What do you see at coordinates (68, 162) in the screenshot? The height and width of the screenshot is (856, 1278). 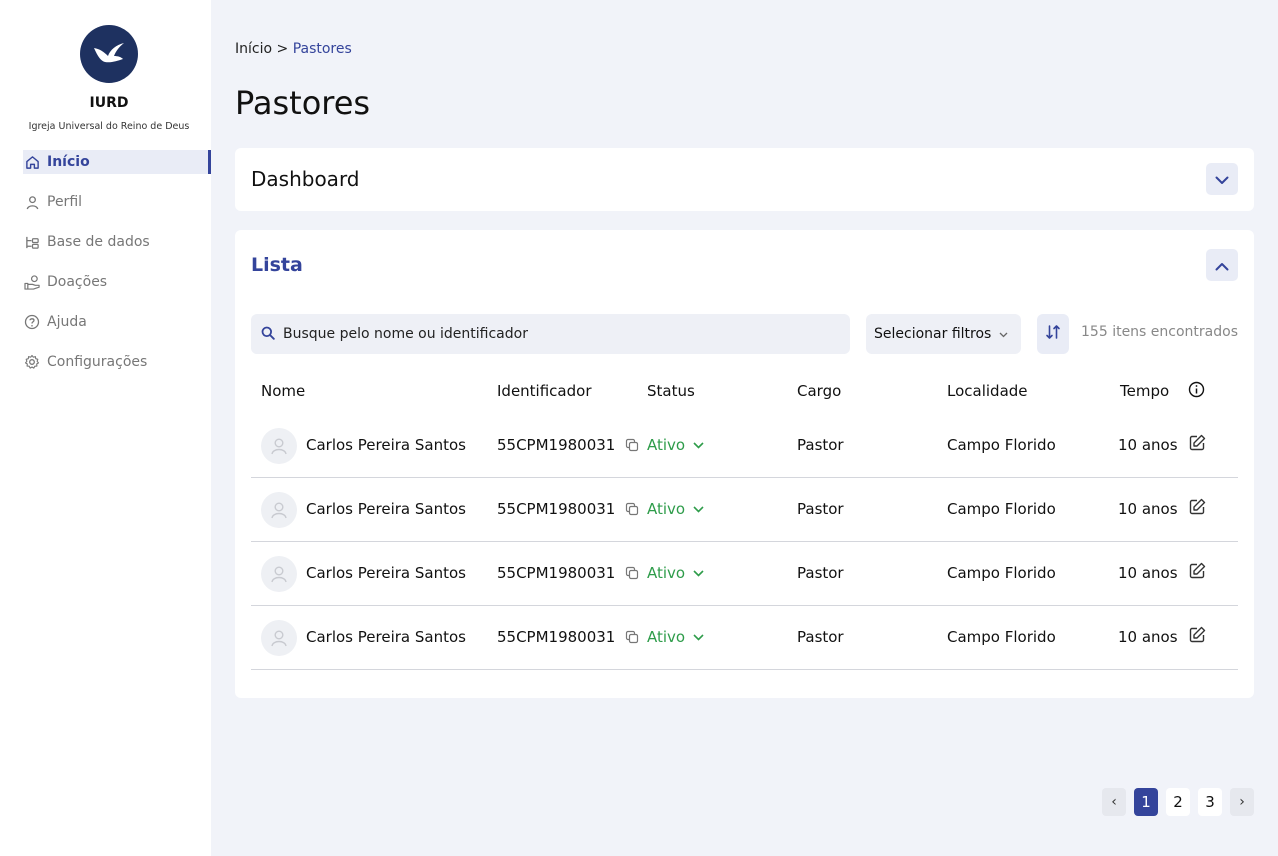 I see `sidebar-item-label: Início` at bounding box center [68, 162].